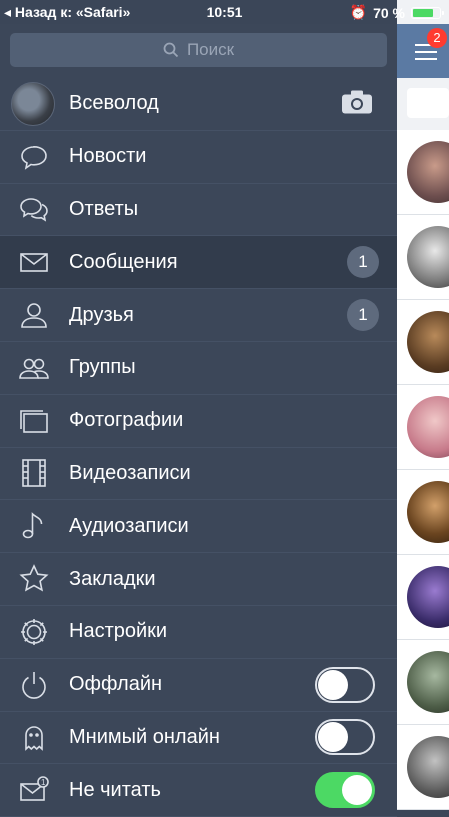  I want to click on menu-item-label: Оффлайн, so click(116, 684).